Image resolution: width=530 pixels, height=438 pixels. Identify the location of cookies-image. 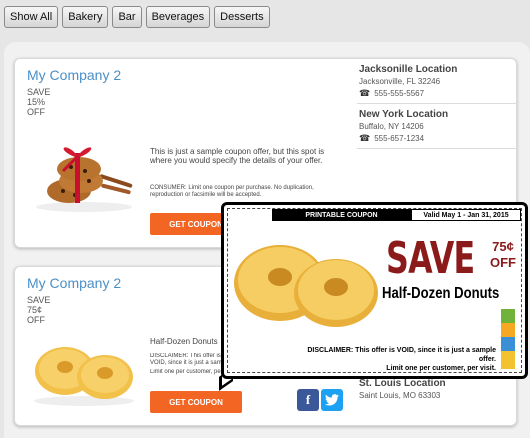
(84, 179).